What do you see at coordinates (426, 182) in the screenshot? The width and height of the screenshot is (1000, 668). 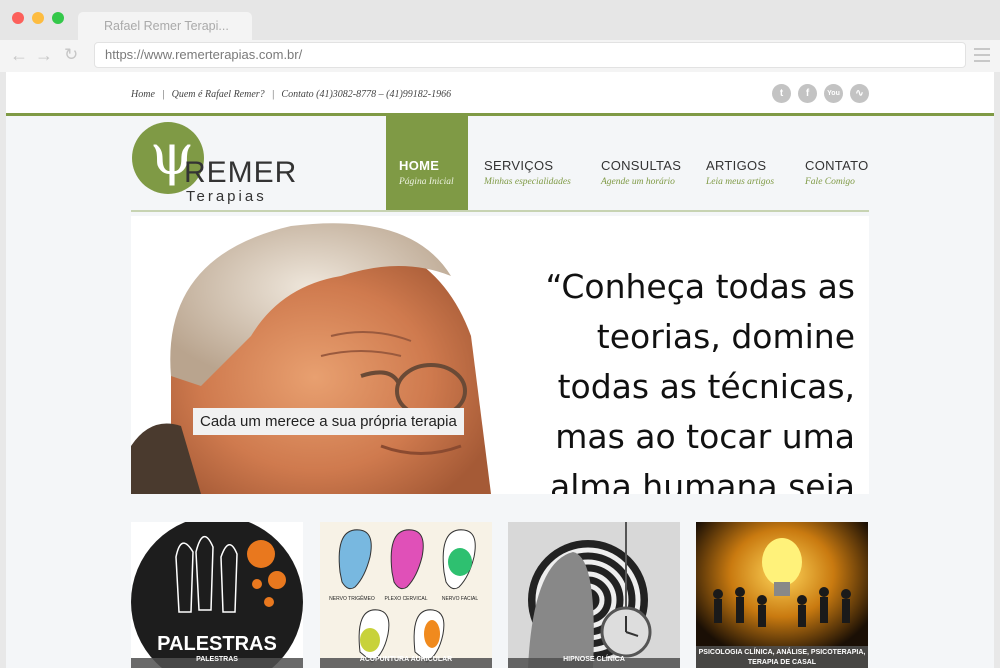 I see `nav-sublabel: Página Inicial` at bounding box center [426, 182].